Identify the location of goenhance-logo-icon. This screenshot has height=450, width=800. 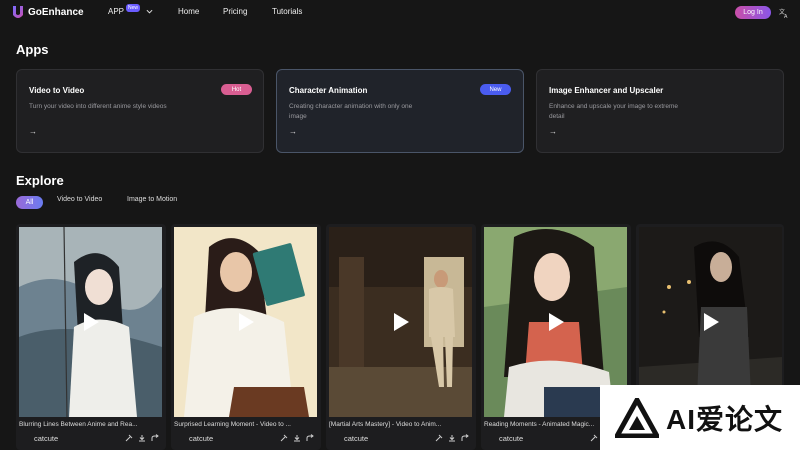
(18, 12).